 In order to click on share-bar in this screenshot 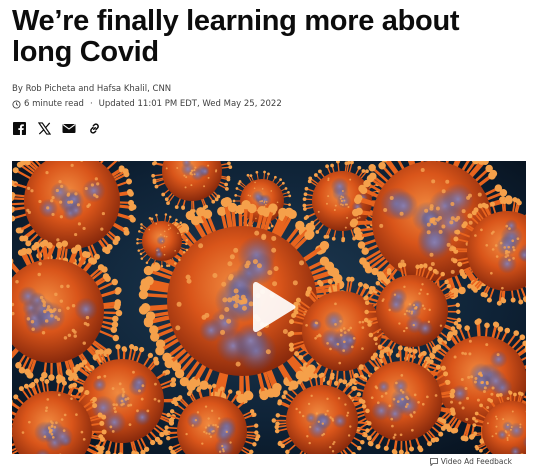, I will do `click(56, 128)`.